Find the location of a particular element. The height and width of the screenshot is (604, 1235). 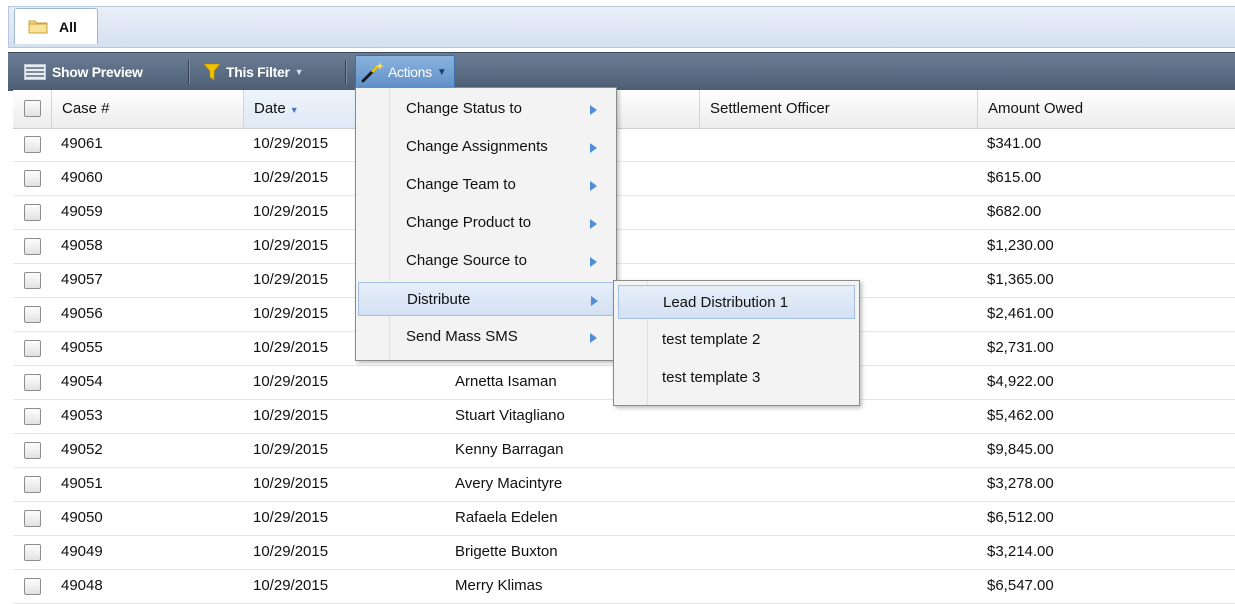

case-number-cell: 49060 is located at coordinates (82, 177).